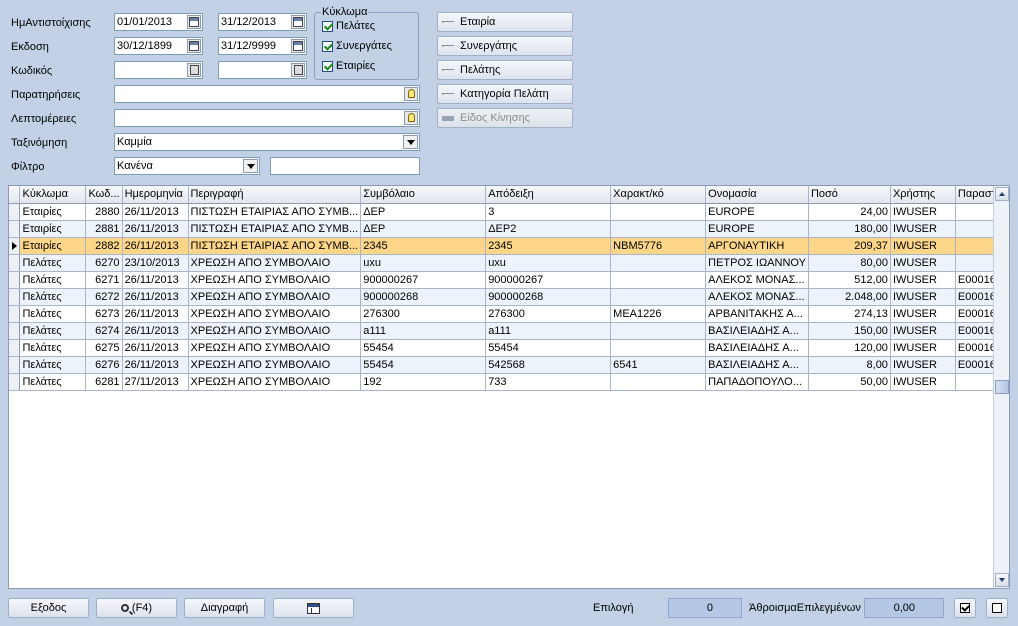 The height and width of the screenshot is (626, 1018). What do you see at coordinates (997, 608) in the screenshot?
I see `deselect-all-button` at bounding box center [997, 608].